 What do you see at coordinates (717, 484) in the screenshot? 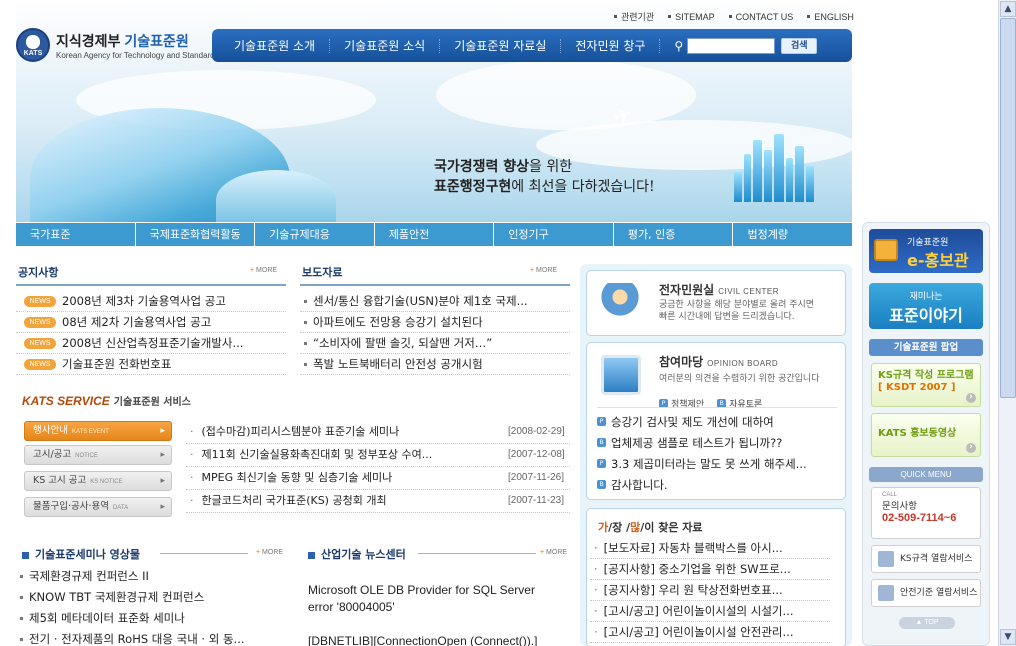
I see `list-item: B 감사합니다.` at bounding box center [717, 484].